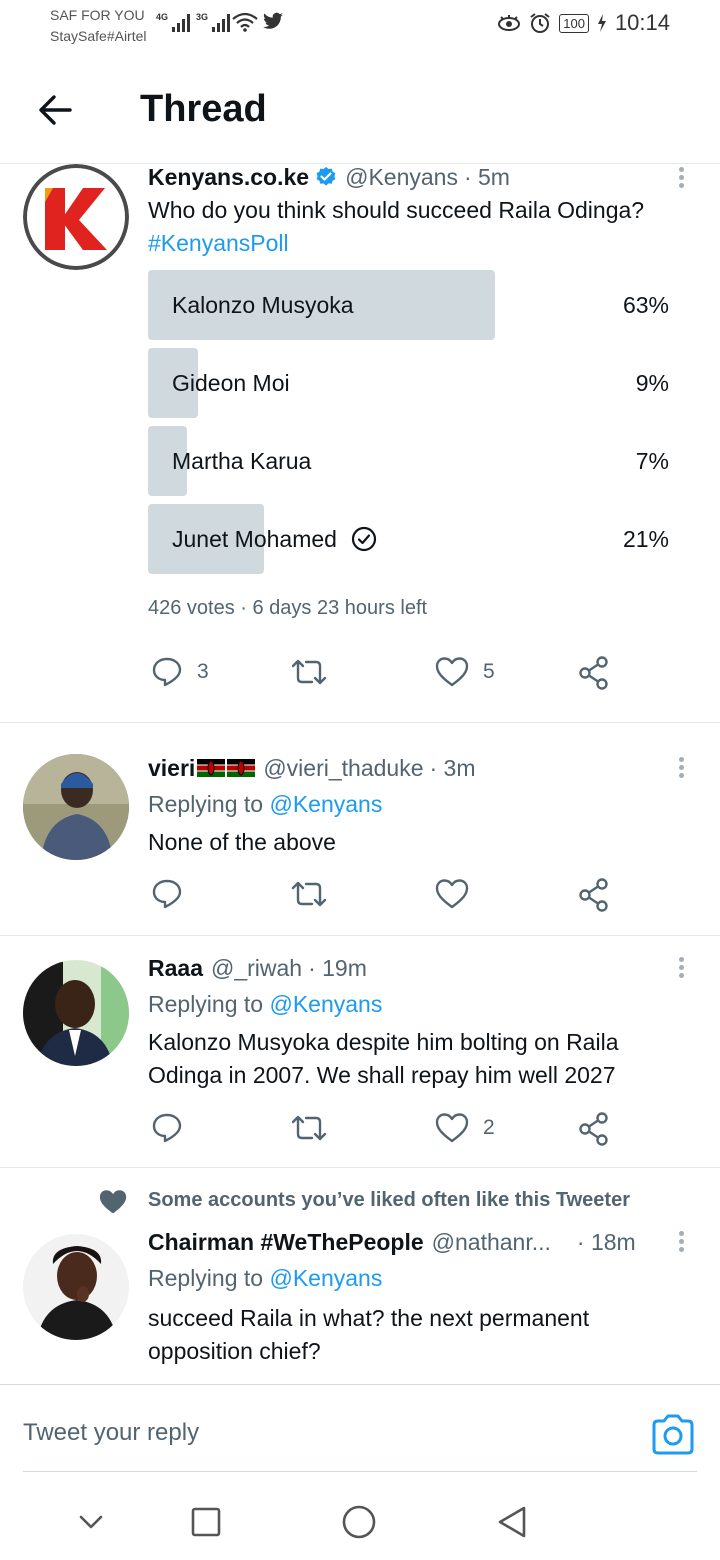 The width and height of the screenshot is (720, 1560). What do you see at coordinates (509, 23) in the screenshot?
I see `eye-comfort-icon` at bounding box center [509, 23].